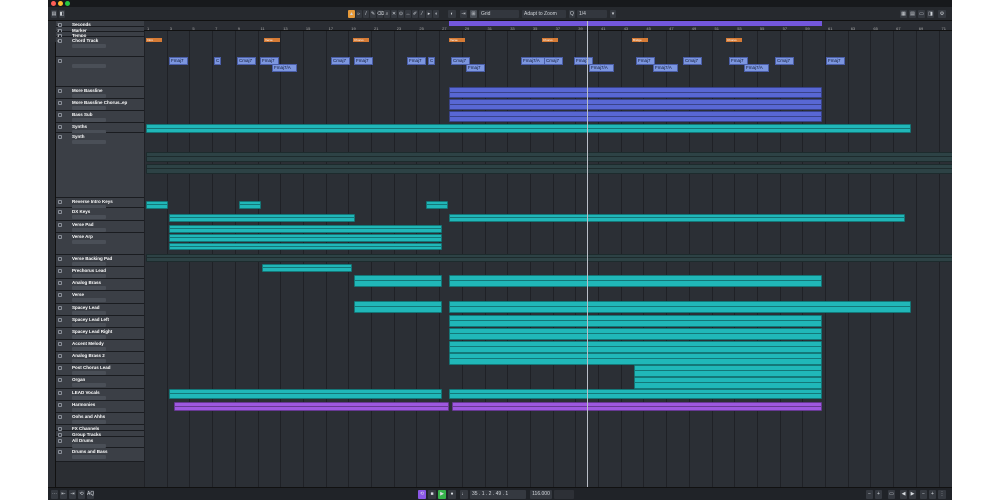  I want to click on glue-tool-icon: ✎, so click(373, 14).